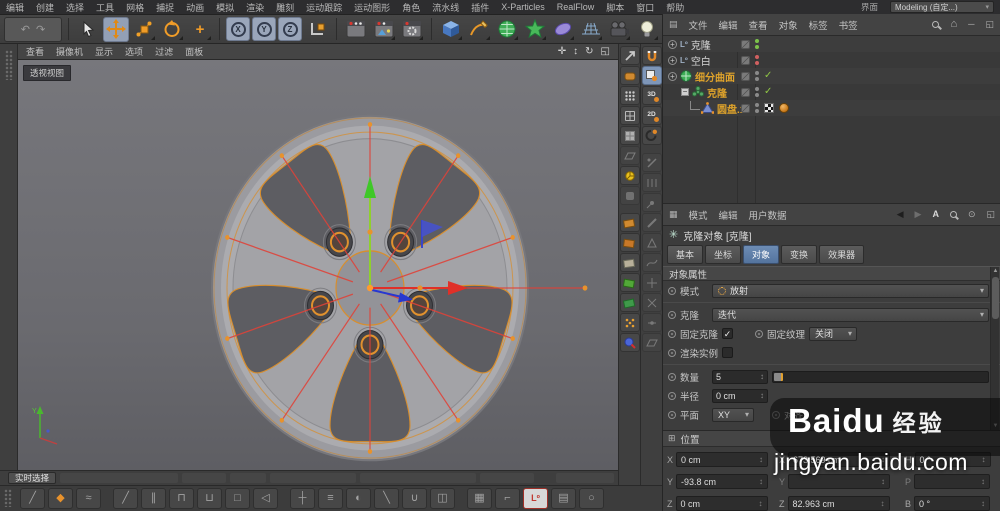 Image resolution: width=1000 pixels, height=511 pixels. I want to click on pos-y-input: -93.8 cm ↕, so click(722, 481).